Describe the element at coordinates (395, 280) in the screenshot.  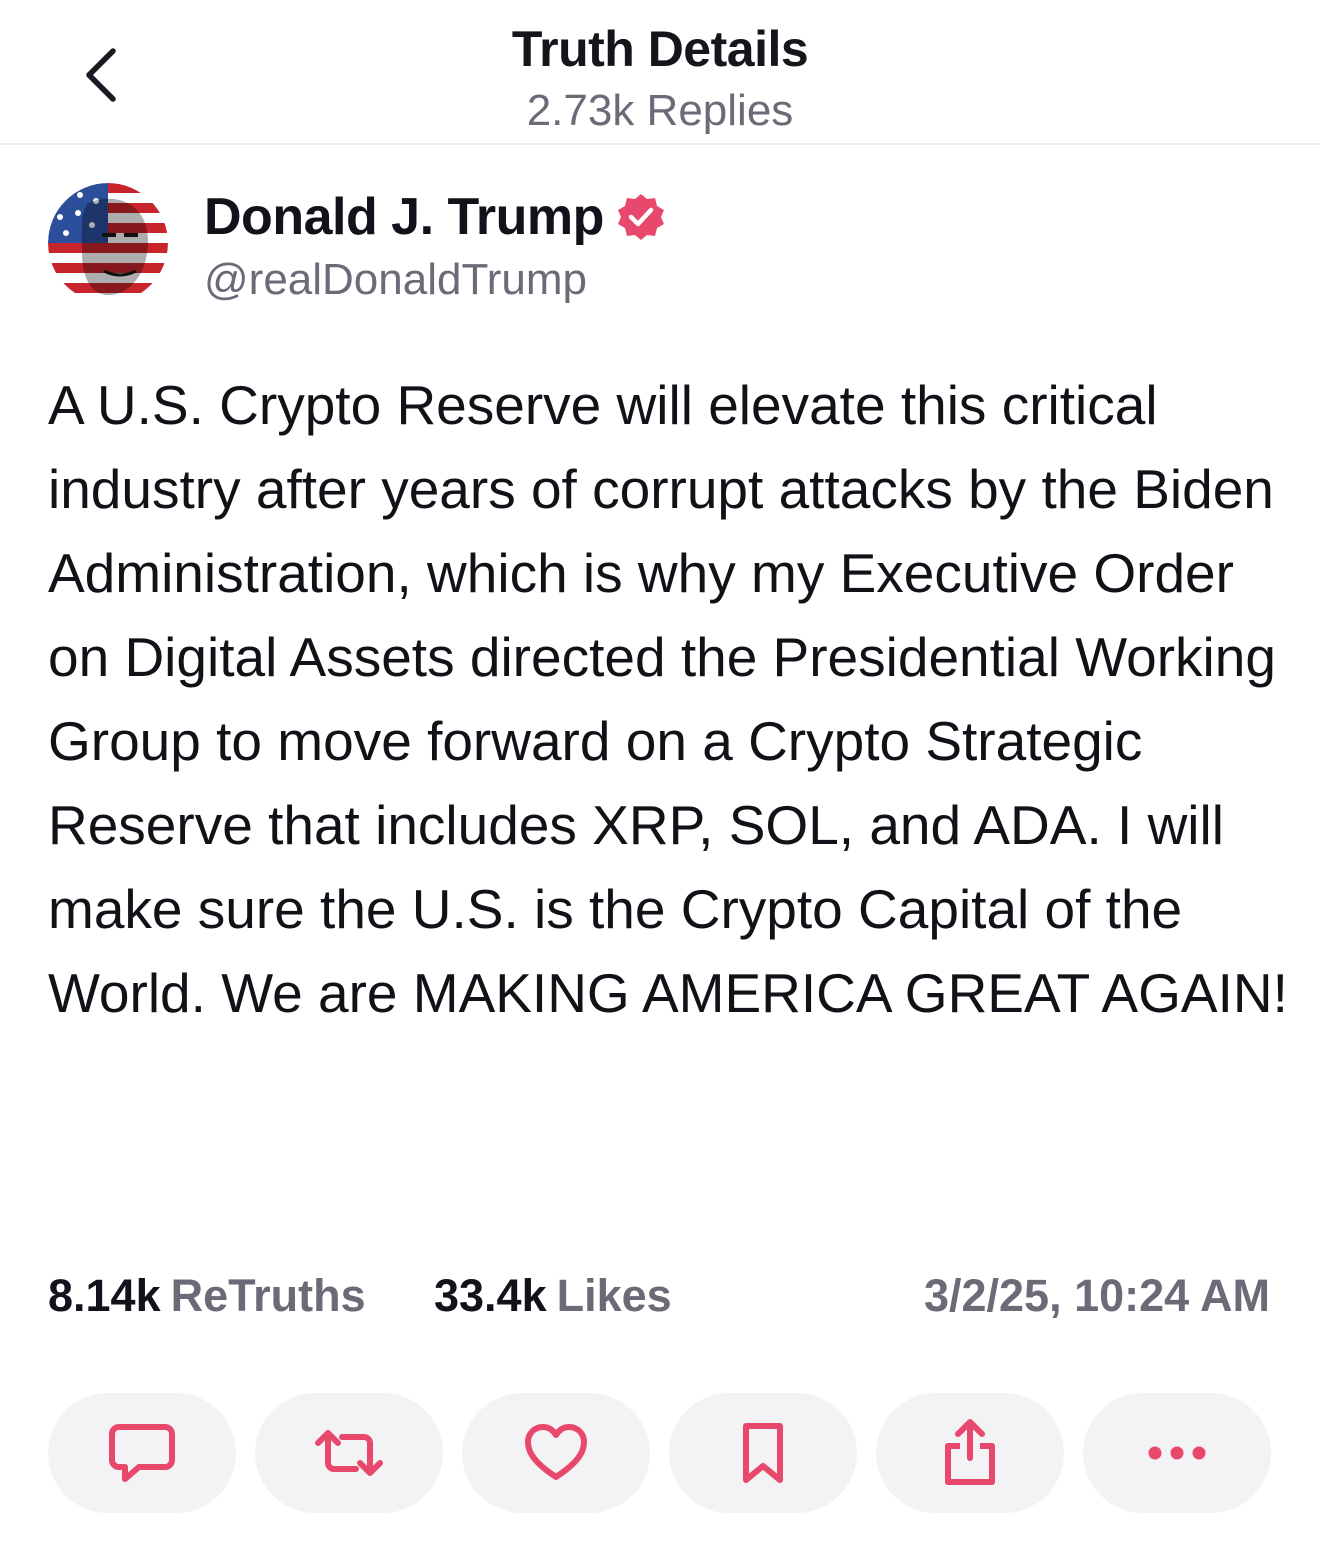
I see `author-handle: @realDonaldTrump` at that location.